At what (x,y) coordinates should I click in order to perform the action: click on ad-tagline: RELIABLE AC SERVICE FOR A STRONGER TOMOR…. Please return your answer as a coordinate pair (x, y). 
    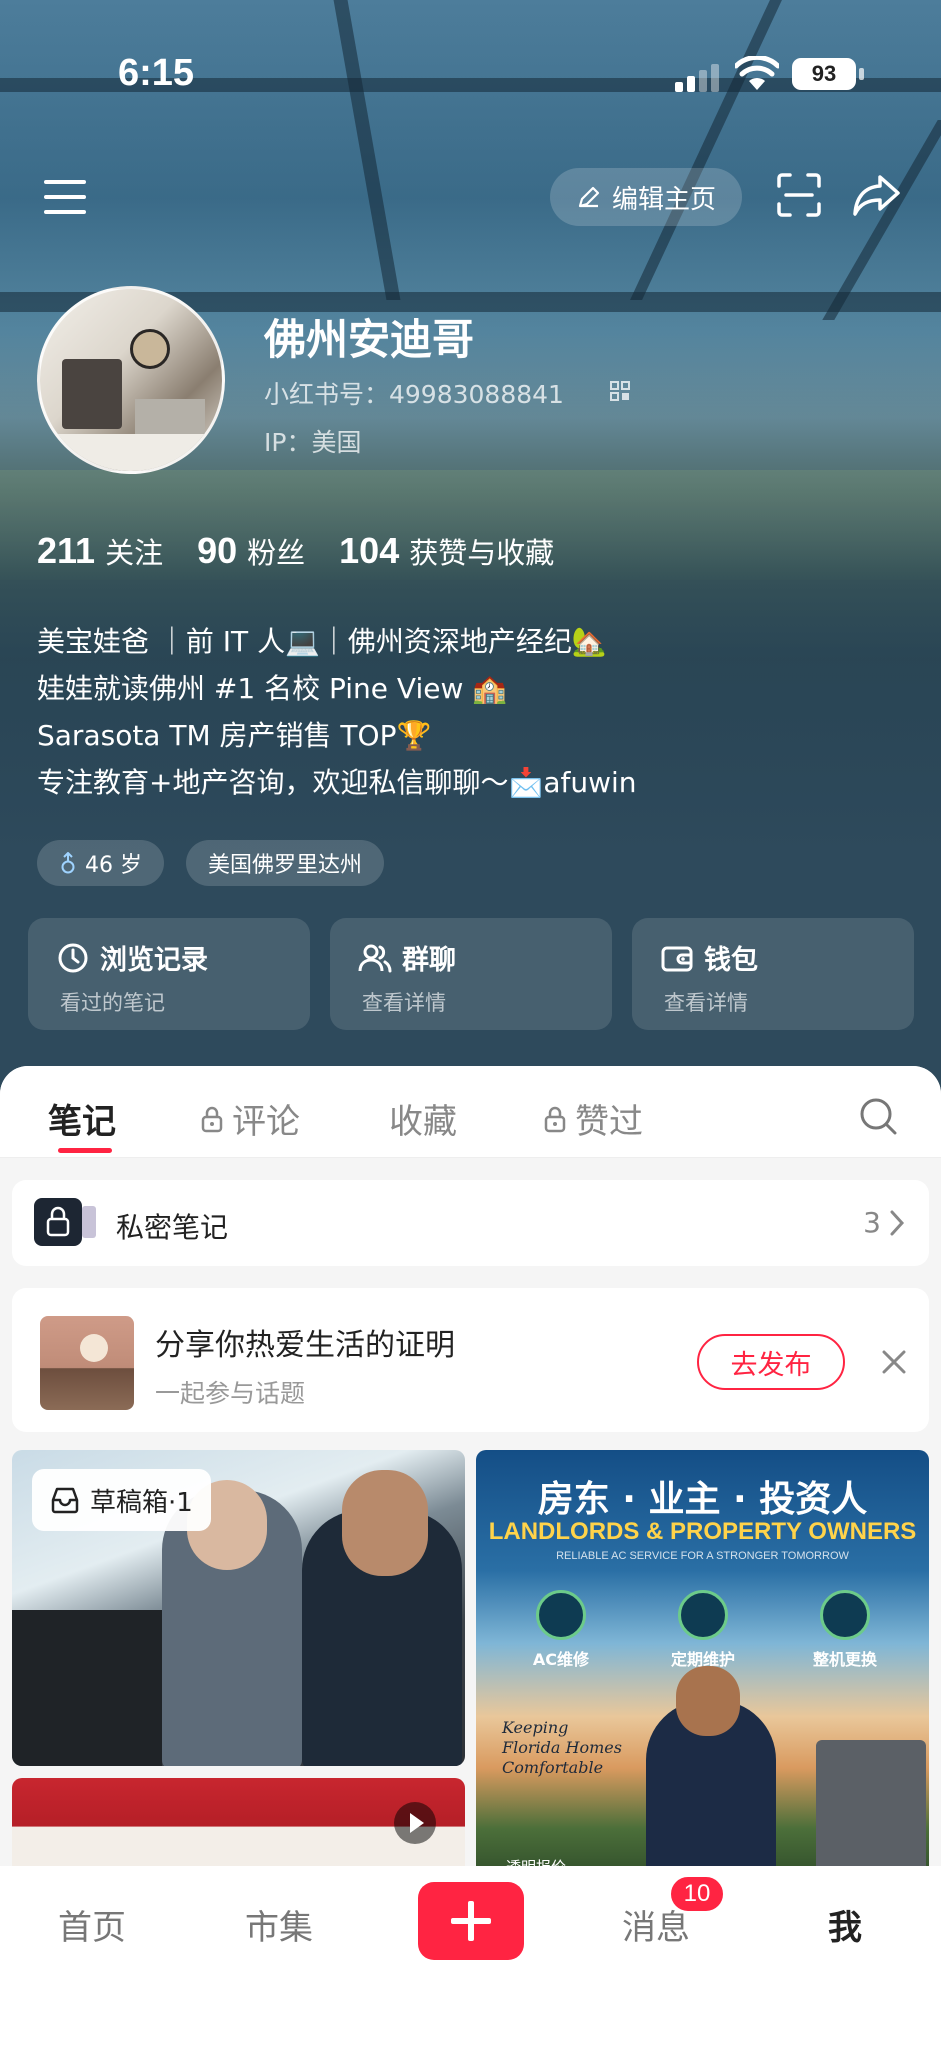
    Looking at the image, I should click on (702, 1556).